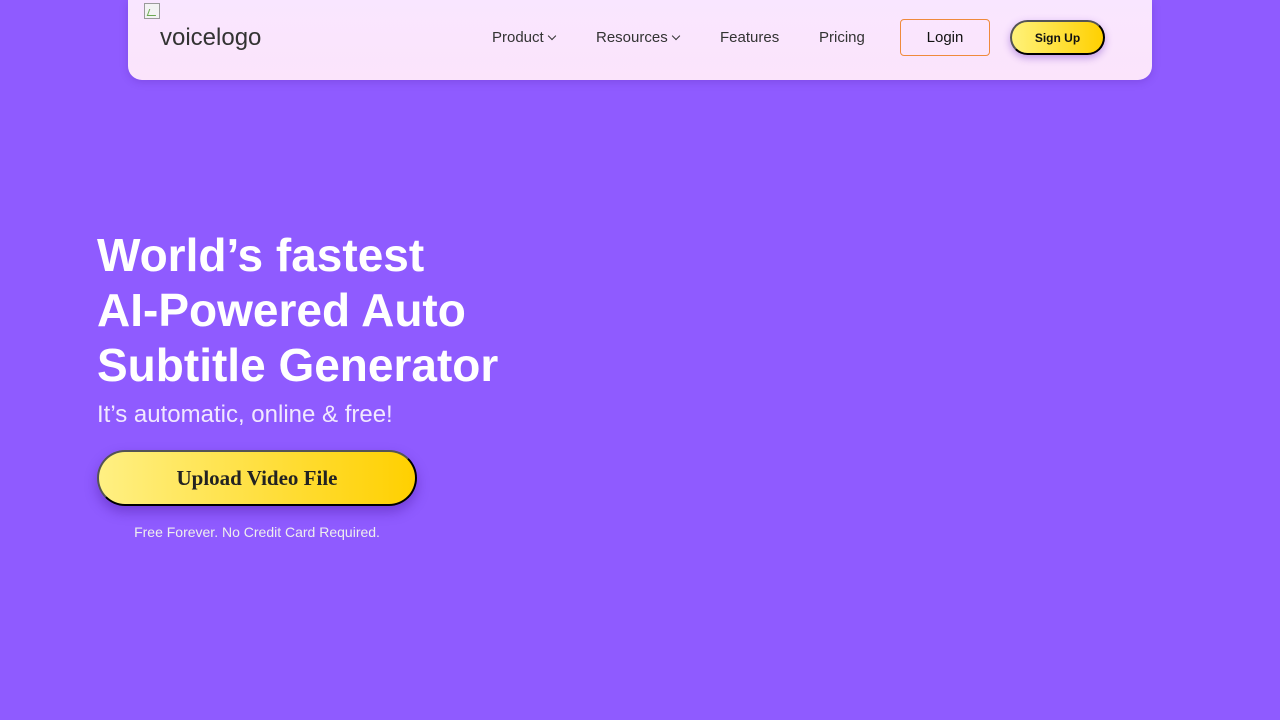 Image resolution: width=1280 pixels, height=720 pixels. What do you see at coordinates (245, 414) in the screenshot?
I see `hero-subtitle: It’s automatic, online & free!` at bounding box center [245, 414].